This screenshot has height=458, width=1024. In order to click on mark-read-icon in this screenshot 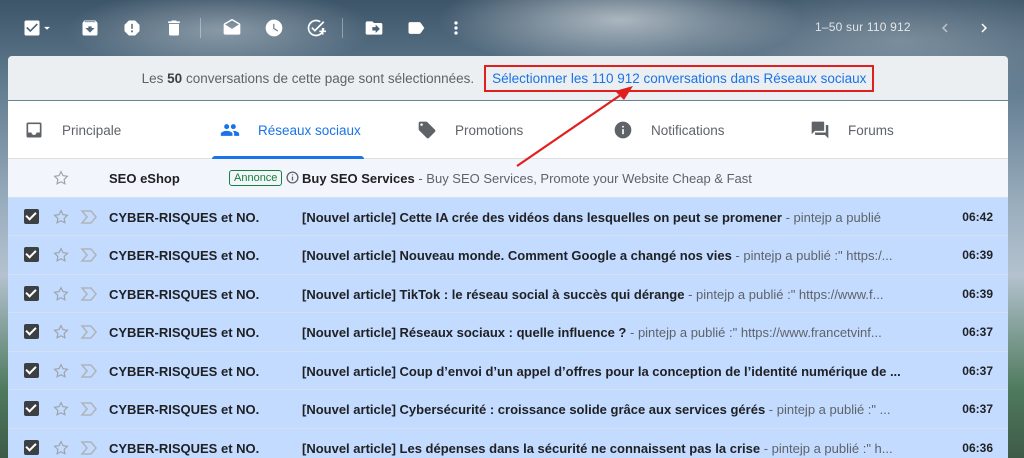, I will do `click(232, 28)`.